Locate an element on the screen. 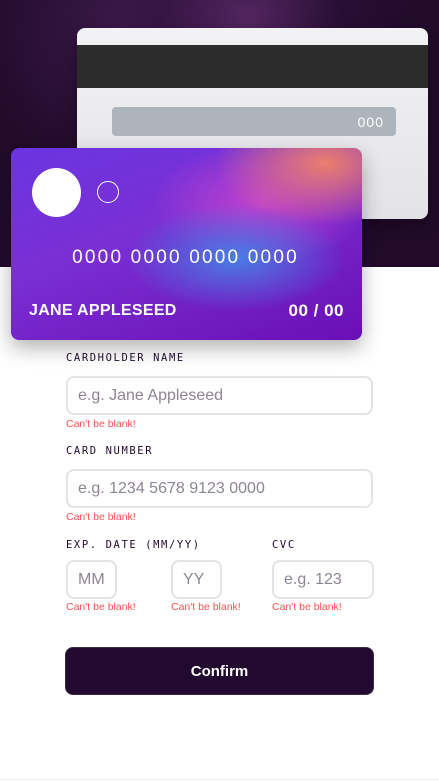 This screenshot has width=439, height=782. card-logo-circle-outline-icon is located at coordinates (108, 192).